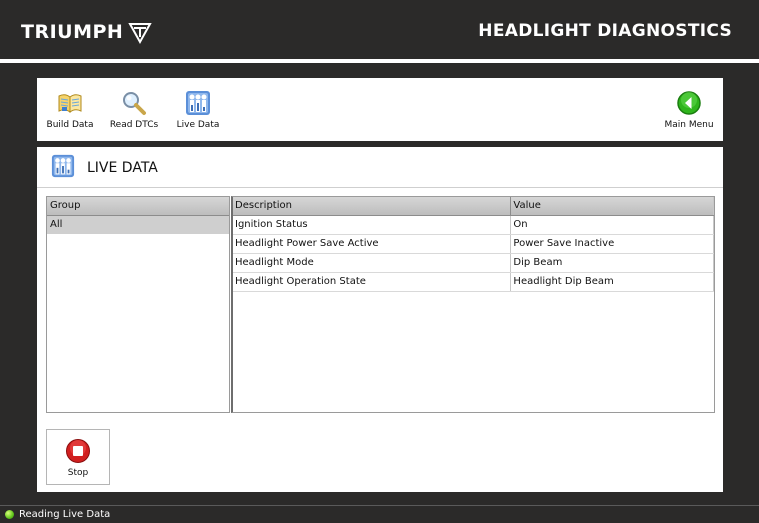  I want to click on status-text: Reading Live Data, so click(65, 514).